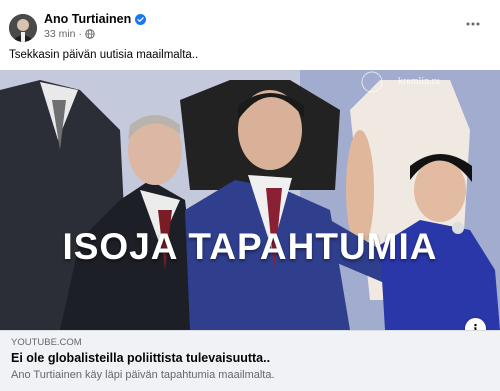 The height and width of the screenshot is (391, 500). I want to click on author-name-label: Ano Turtiainen, so click(87, 19).